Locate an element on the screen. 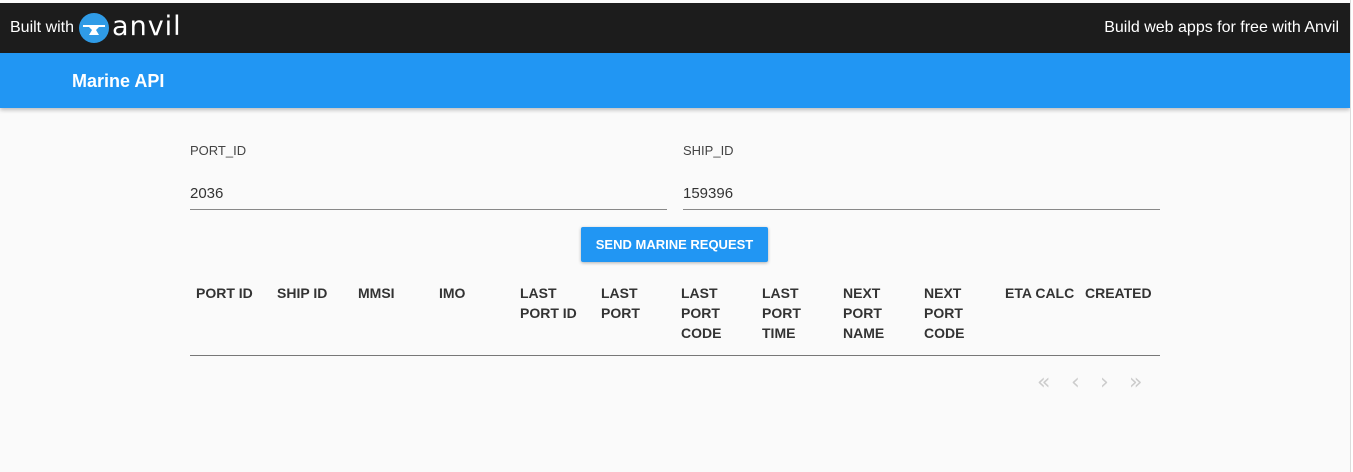  next-page-icon: › is located at coordinates (1104, 383).